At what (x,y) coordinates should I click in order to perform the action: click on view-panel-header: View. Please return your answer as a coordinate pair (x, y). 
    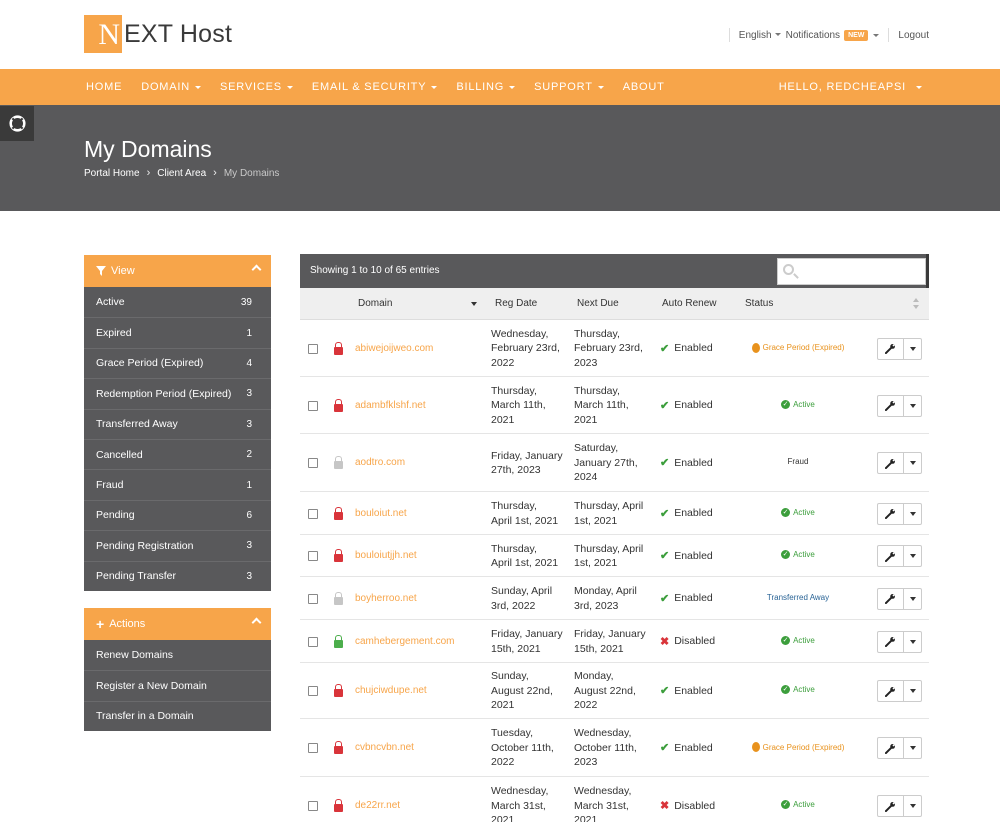
    Looking at the image, I should click on (177, 271).